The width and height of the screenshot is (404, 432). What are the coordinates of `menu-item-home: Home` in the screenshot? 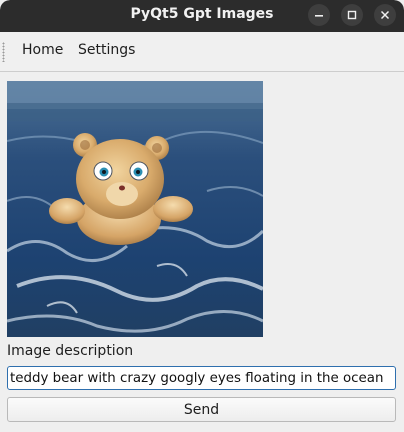 It's located at (42, 50).